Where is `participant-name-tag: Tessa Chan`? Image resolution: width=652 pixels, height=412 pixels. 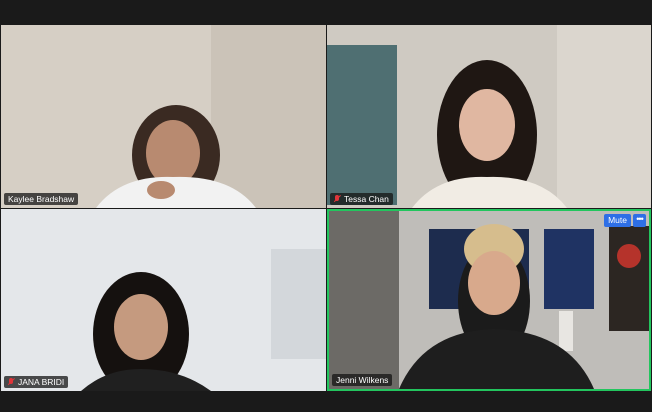 participant-name-tag: Tessa Chan is located at coordinates (361, 199).